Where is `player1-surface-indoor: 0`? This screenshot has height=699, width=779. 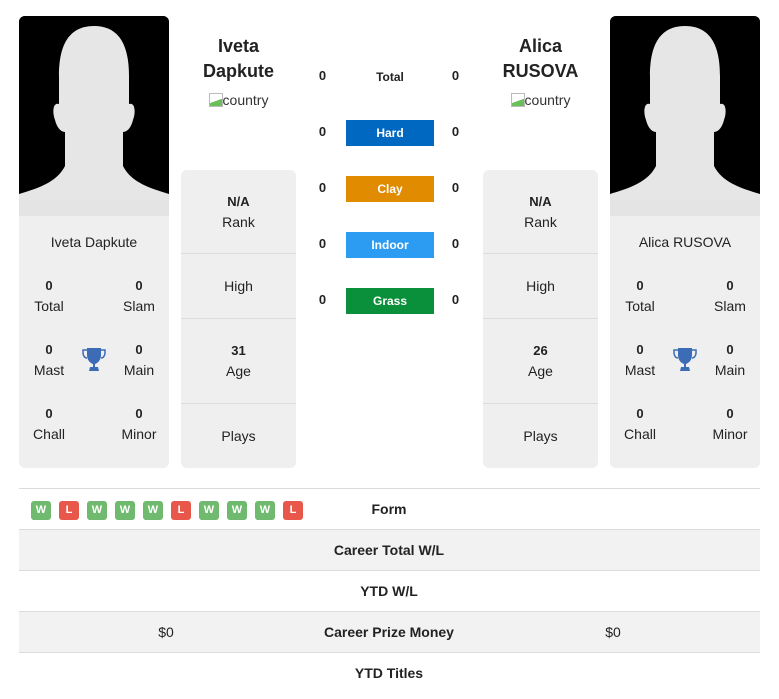 player1-surface-indoor: 0 is located at coordinates (322, 243).